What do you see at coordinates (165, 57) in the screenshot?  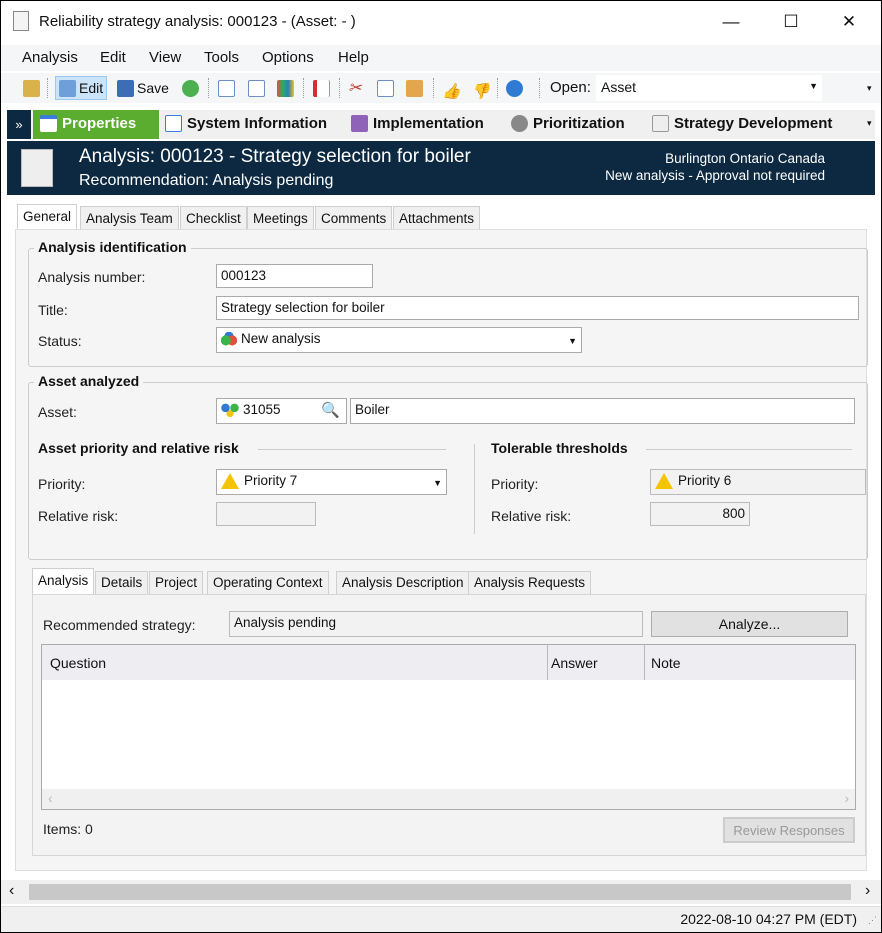 I see `menu-view: View` at bounding box center [165, 57].